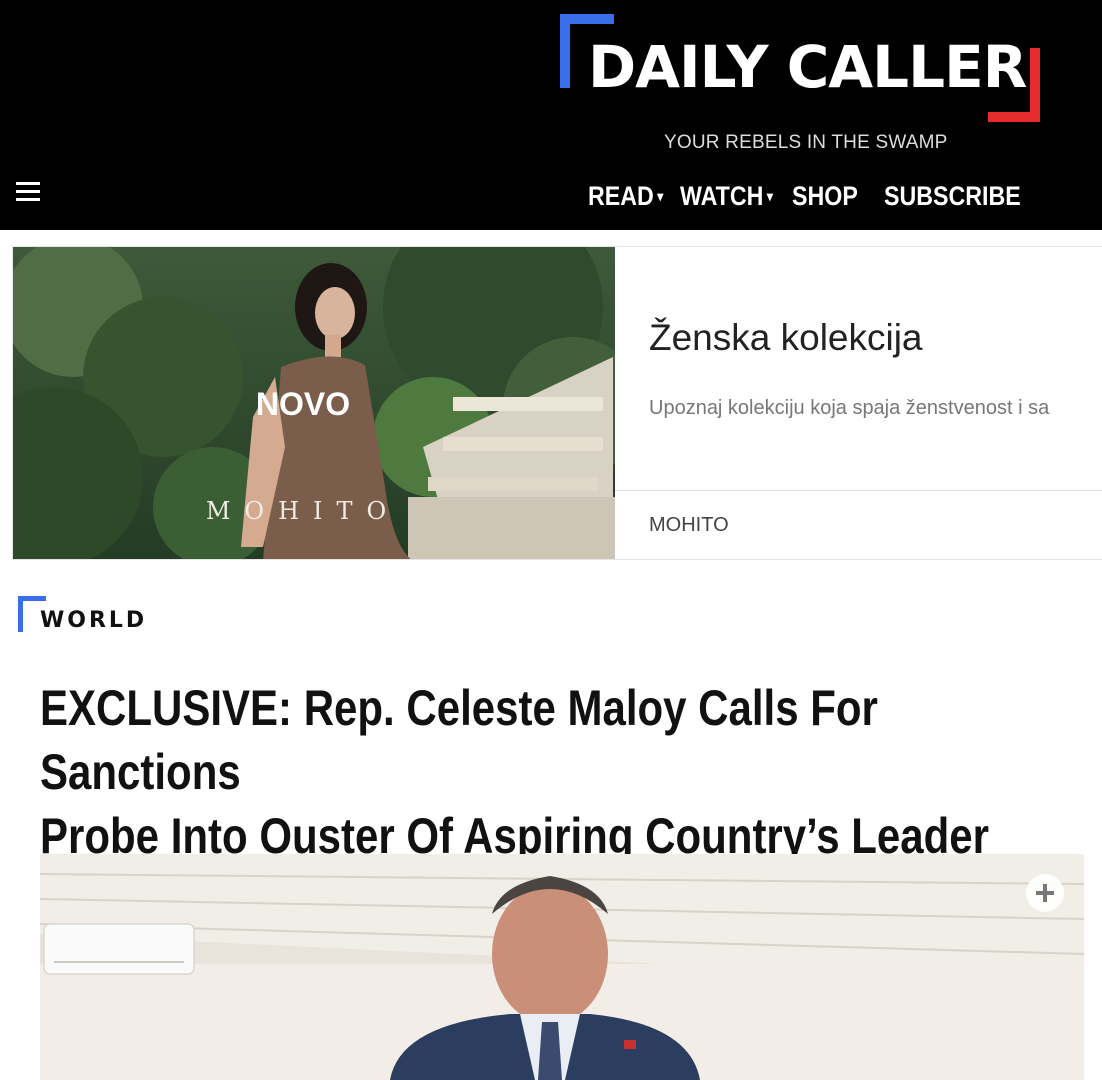 This screenshot has width=1102, height=1080. I want to click on ad-title: Ženska kolekcija, so click(786, 338).